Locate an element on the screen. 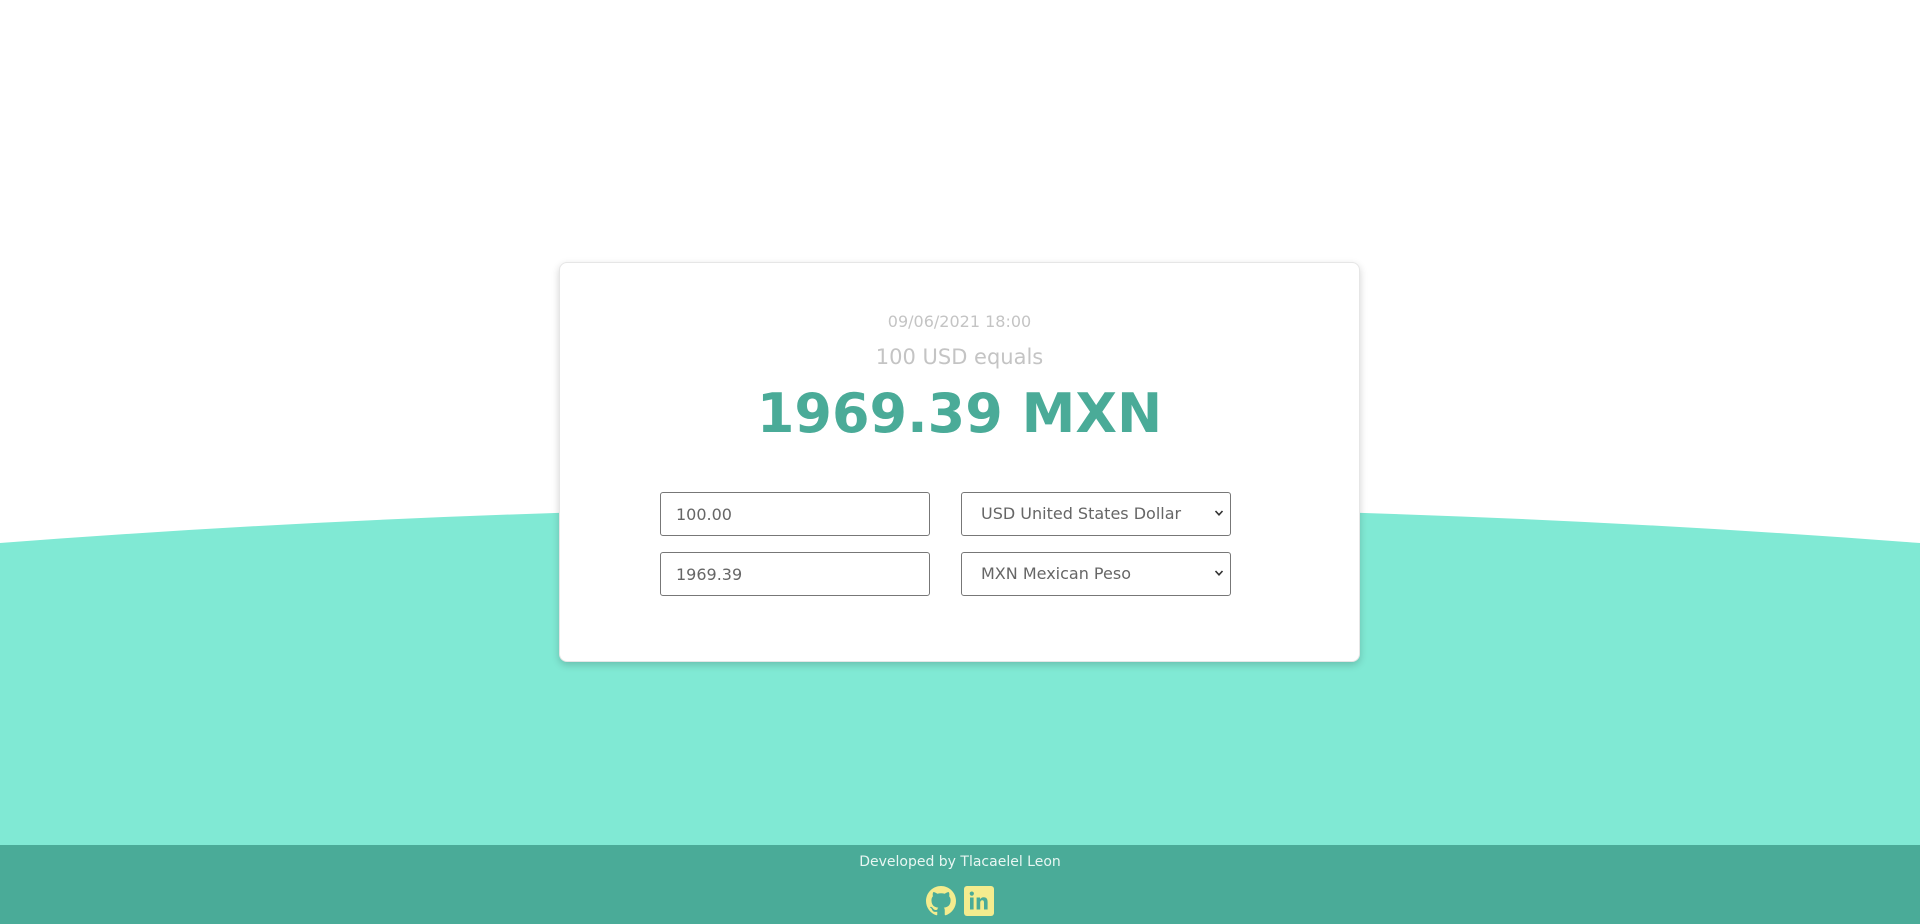 The width and height of the screenshot is (1920, 924). from-currency-value: USD United States Dollar is located at coordinates (1081, 513).